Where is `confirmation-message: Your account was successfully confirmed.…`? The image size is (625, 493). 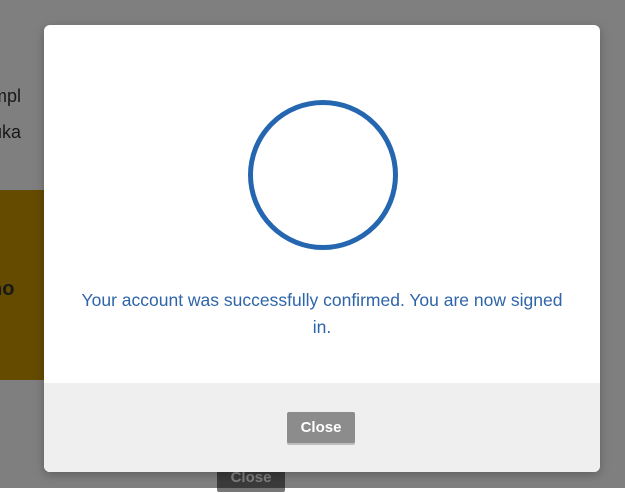
confirmation-message: Your account was successfully confirmed.… is located at coordinates (322, 313).